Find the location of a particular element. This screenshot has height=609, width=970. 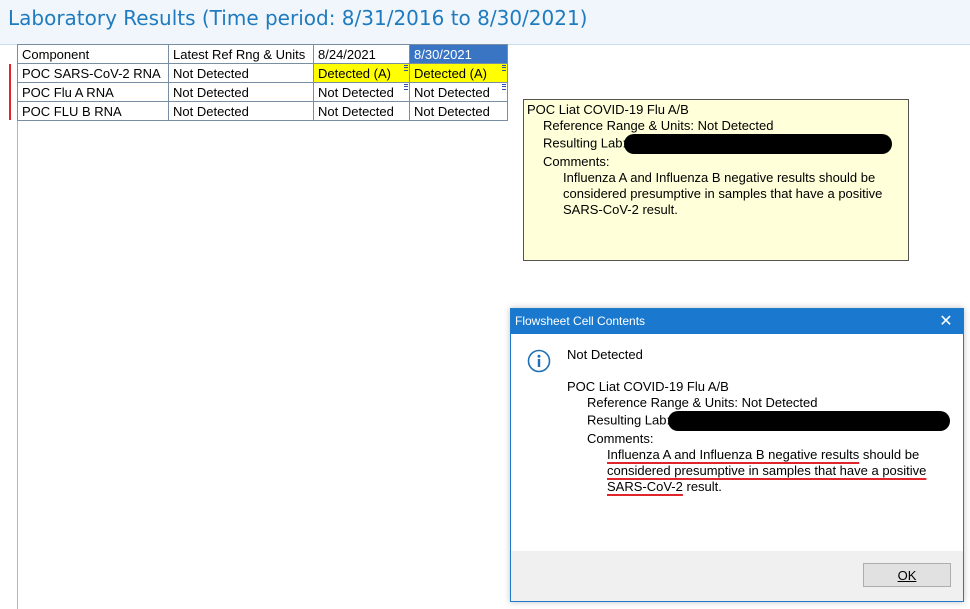

ok-button: OK is located at coordinates (907, 575).